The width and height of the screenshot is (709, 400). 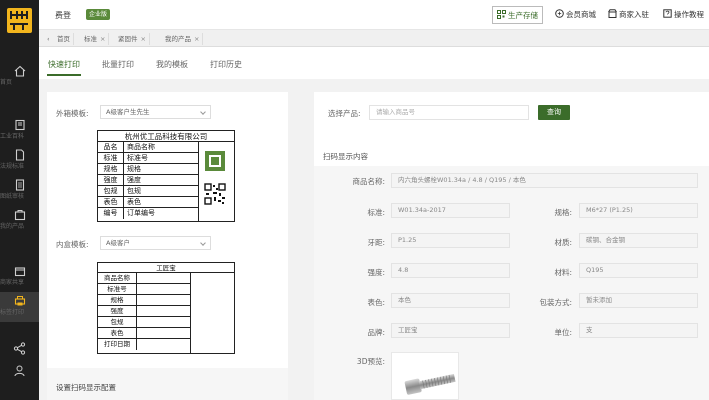 I want to click on sidebar-item-label: 首页, so click(x=6, y=82).